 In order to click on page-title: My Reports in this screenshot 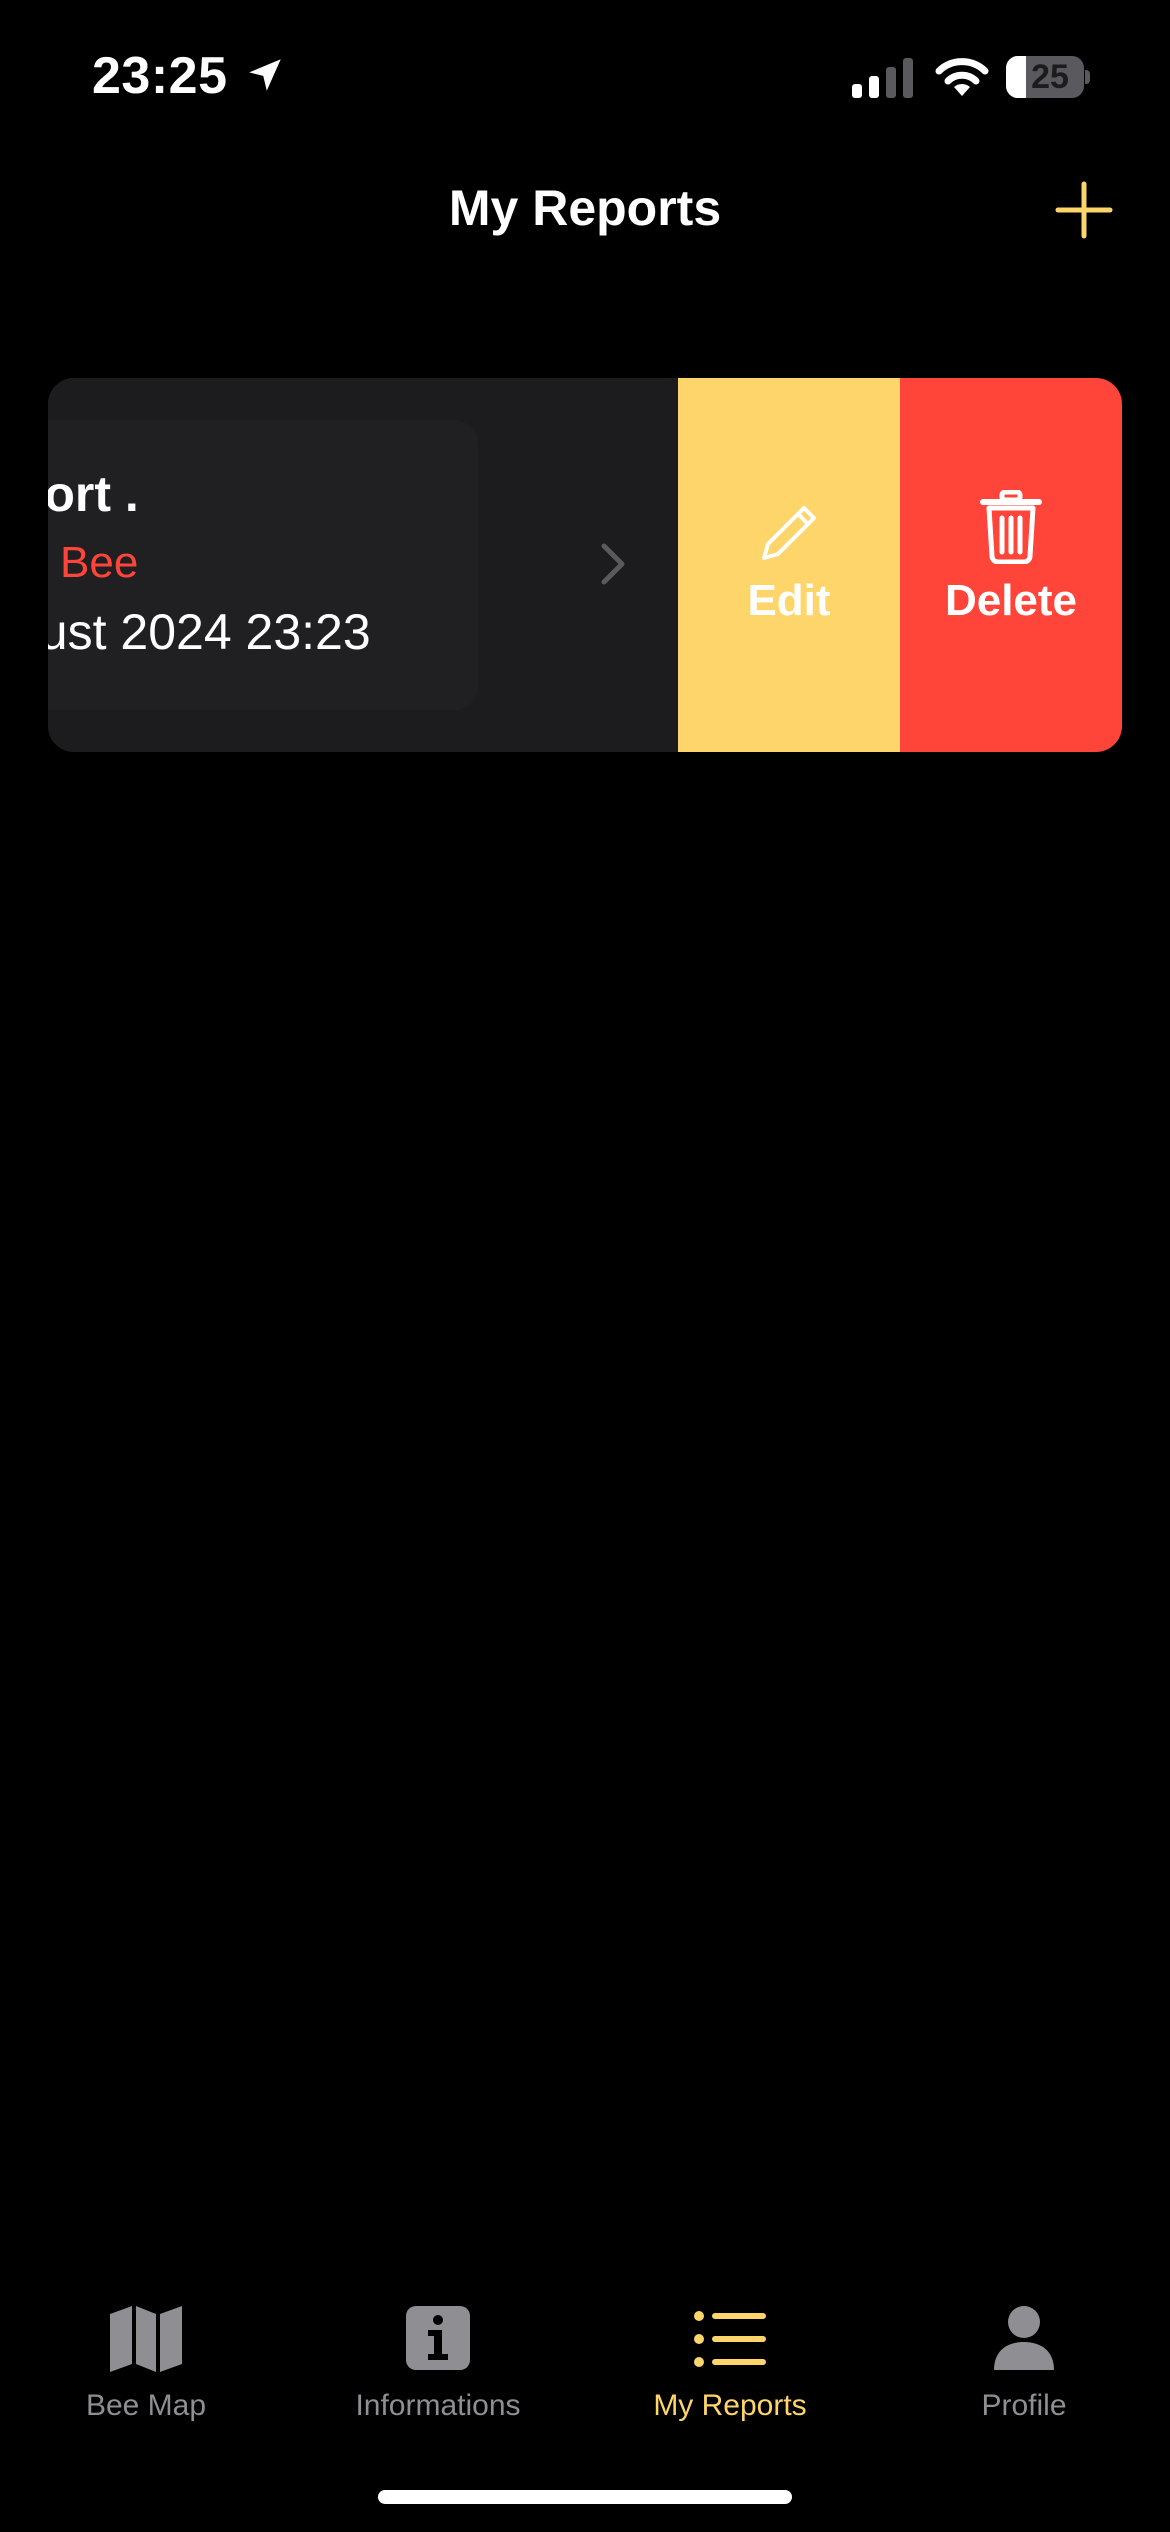, I will do `click(585, 208)`.